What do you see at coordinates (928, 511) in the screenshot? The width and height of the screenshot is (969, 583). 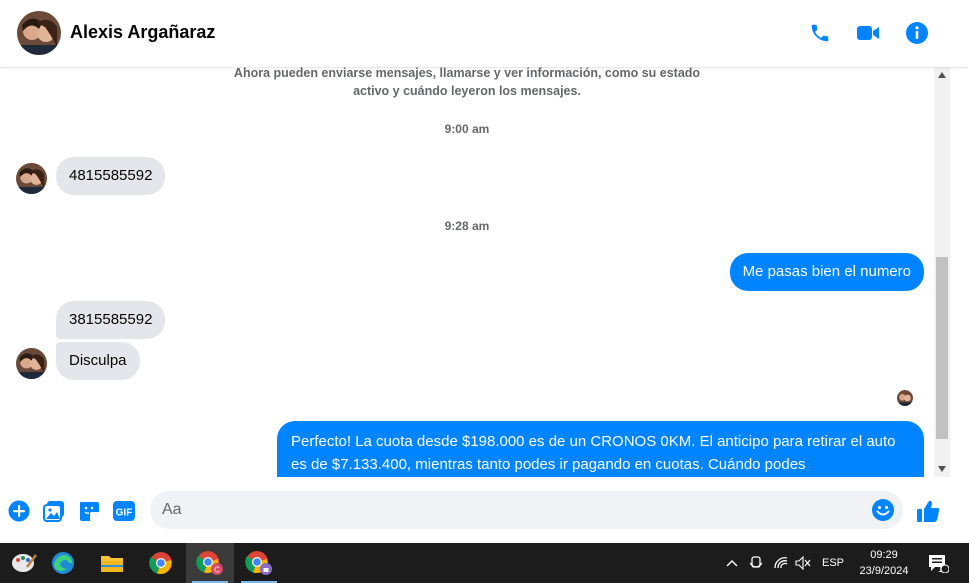 I see `like-icon` at bounding box center [928, 511].